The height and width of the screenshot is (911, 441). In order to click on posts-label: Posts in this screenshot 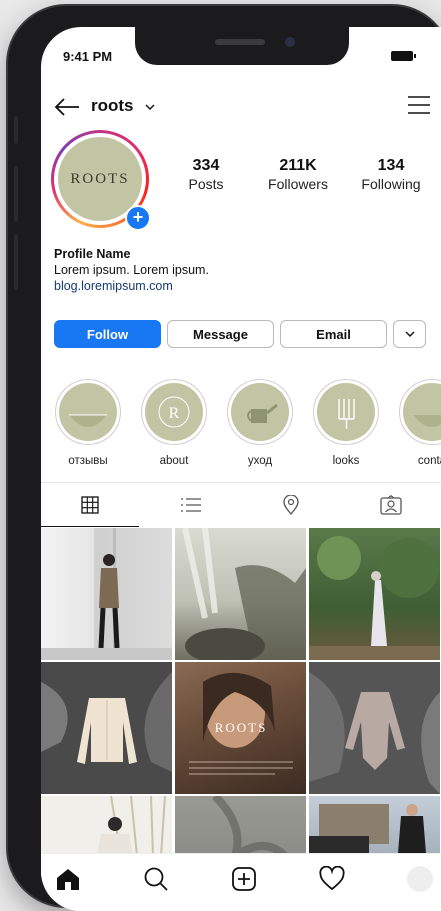, I will do `click(206, 184)`.